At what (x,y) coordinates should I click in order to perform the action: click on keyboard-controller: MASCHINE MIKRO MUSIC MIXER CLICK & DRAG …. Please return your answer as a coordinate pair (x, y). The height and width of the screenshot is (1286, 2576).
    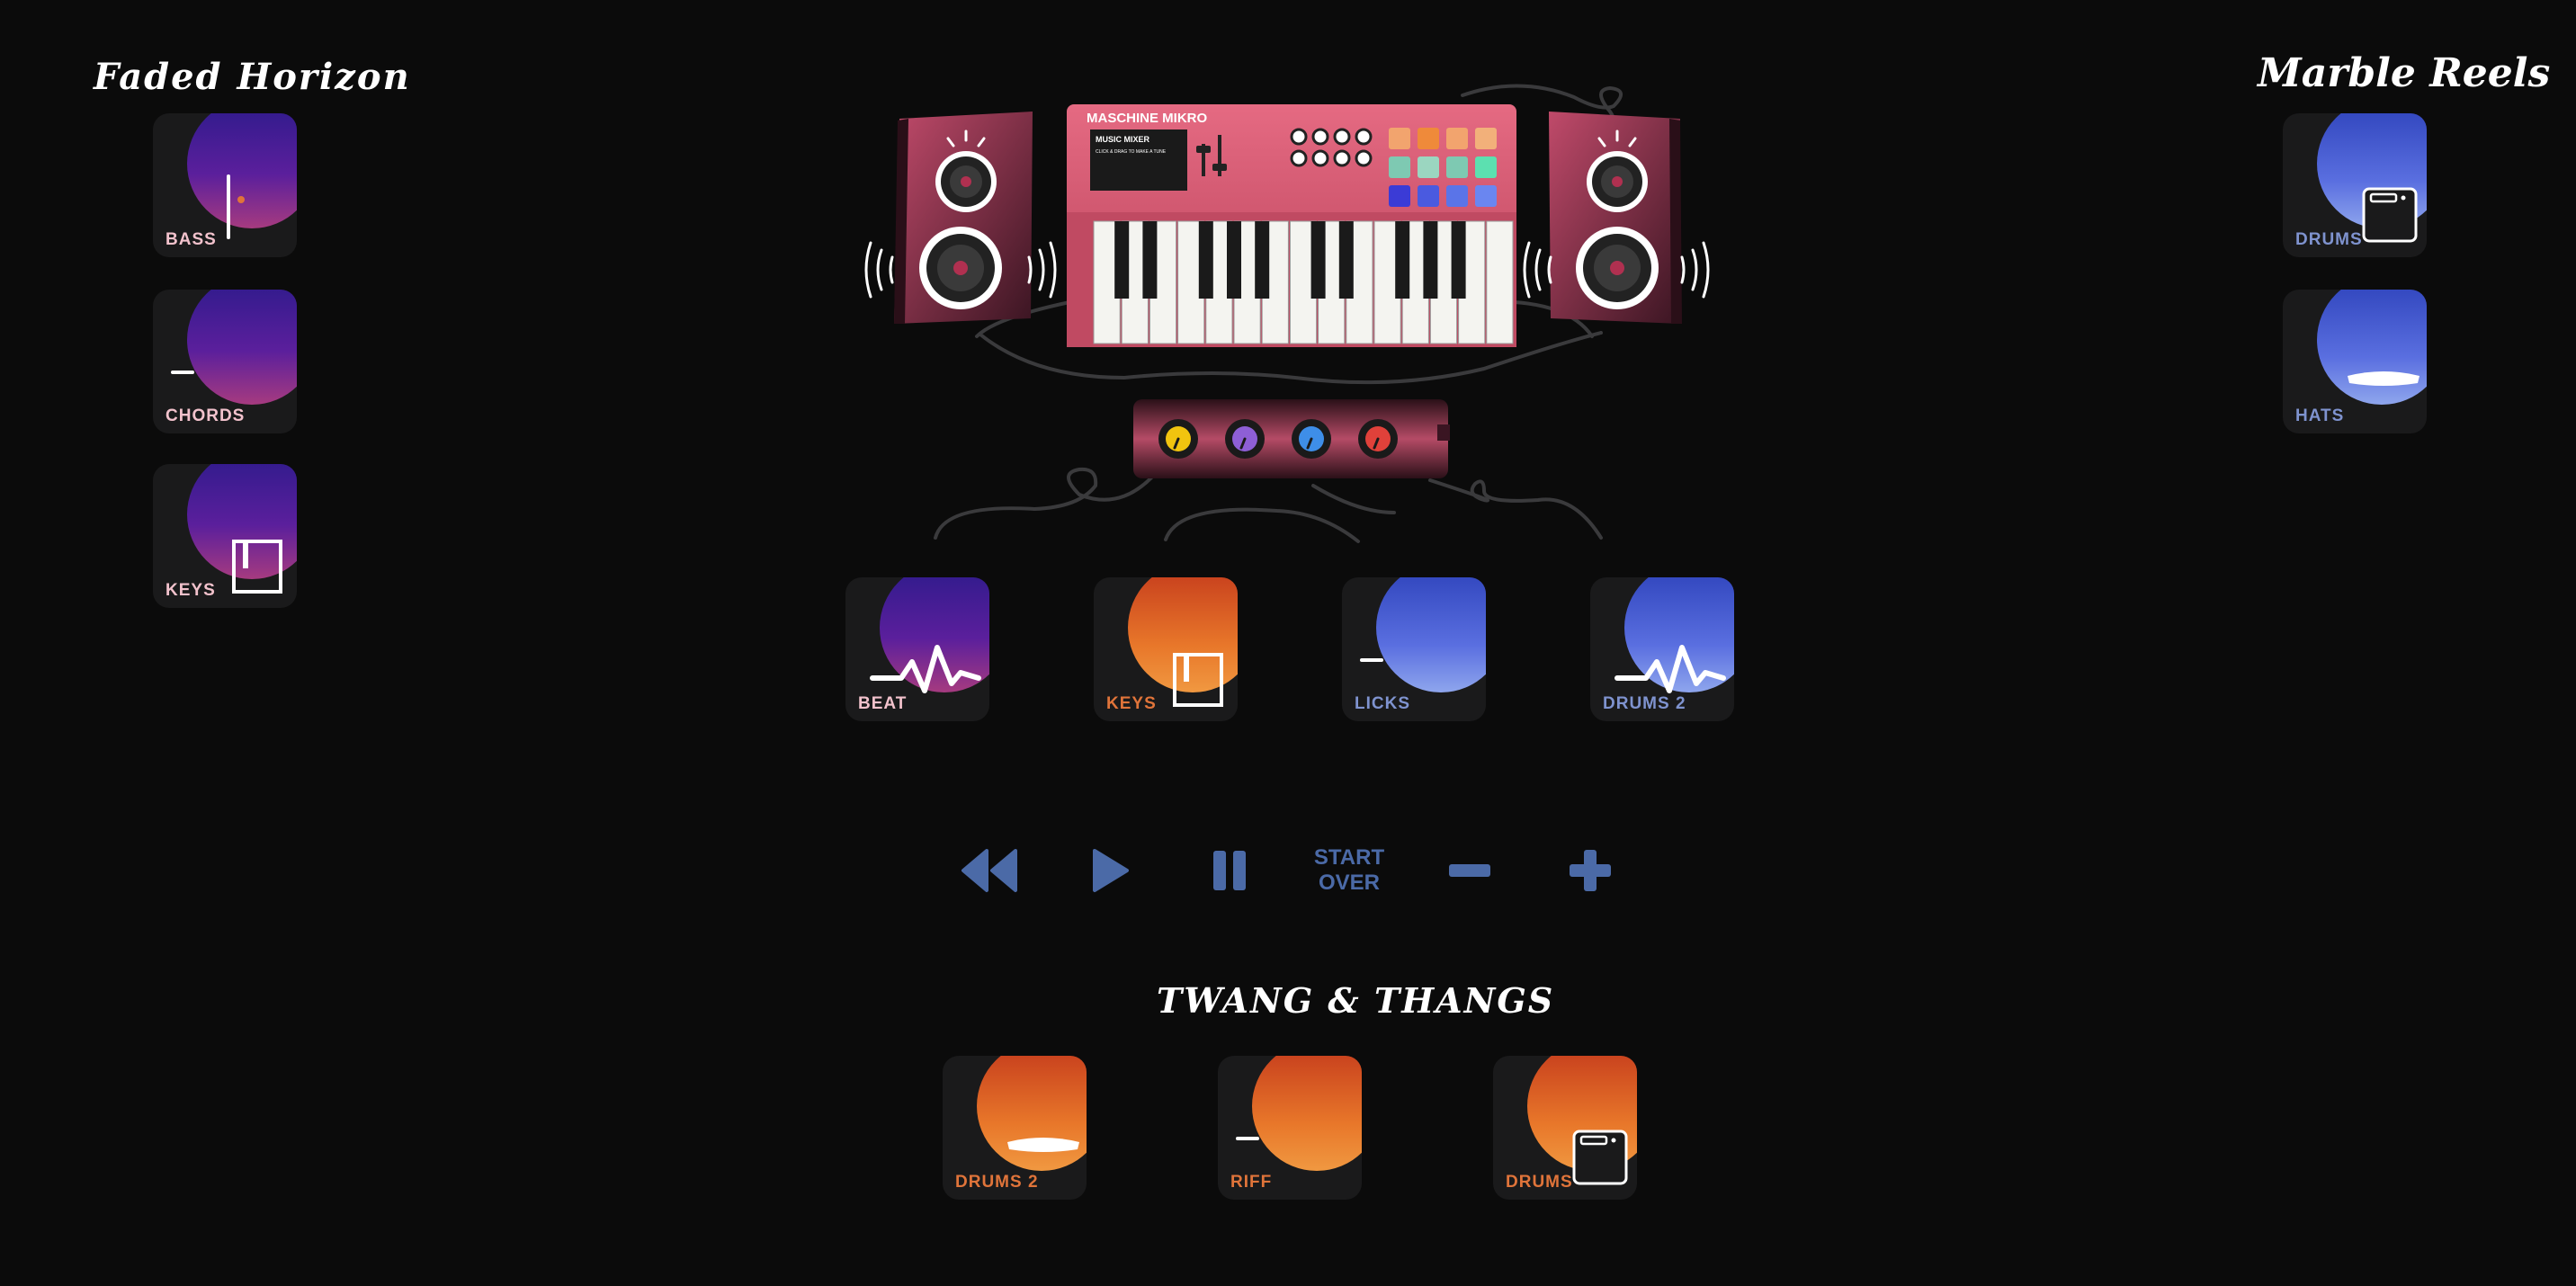
    Looking at the image, I should click on (1291, 226).